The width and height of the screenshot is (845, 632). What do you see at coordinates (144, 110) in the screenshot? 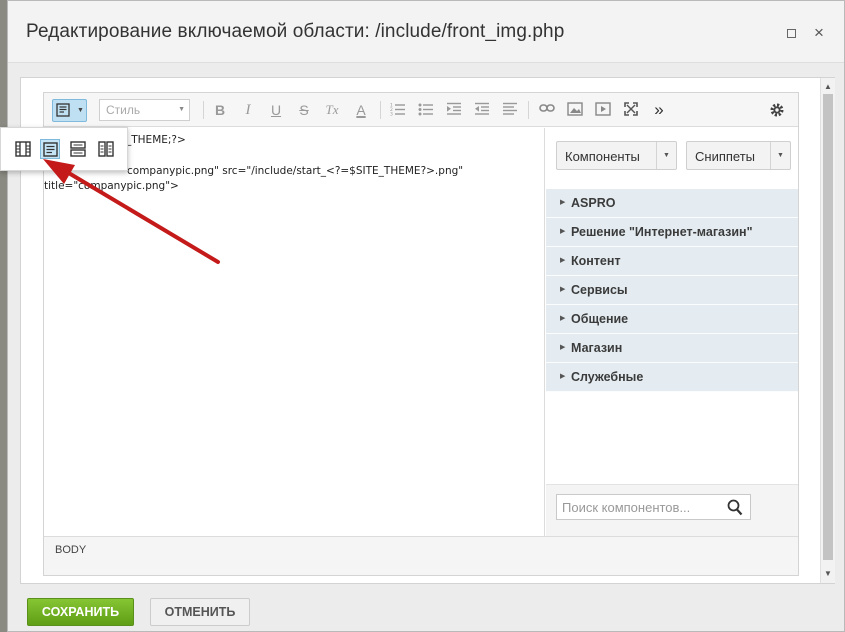
I see `style-select: Стиль ▼` at bounding box center [144, 110].